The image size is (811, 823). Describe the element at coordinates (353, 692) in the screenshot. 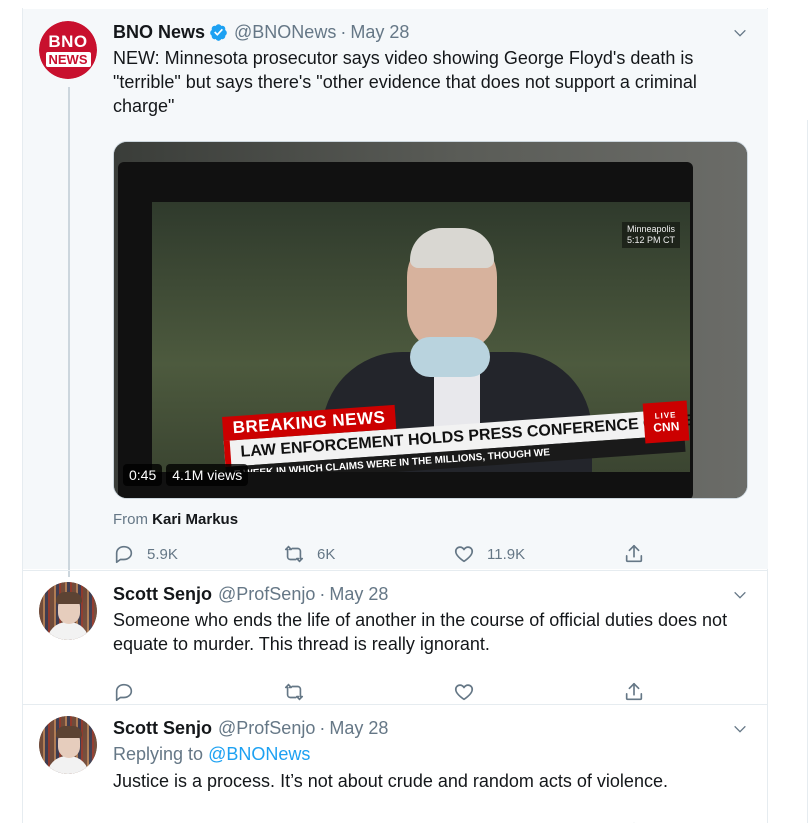

I see `retweet-button` at that location.